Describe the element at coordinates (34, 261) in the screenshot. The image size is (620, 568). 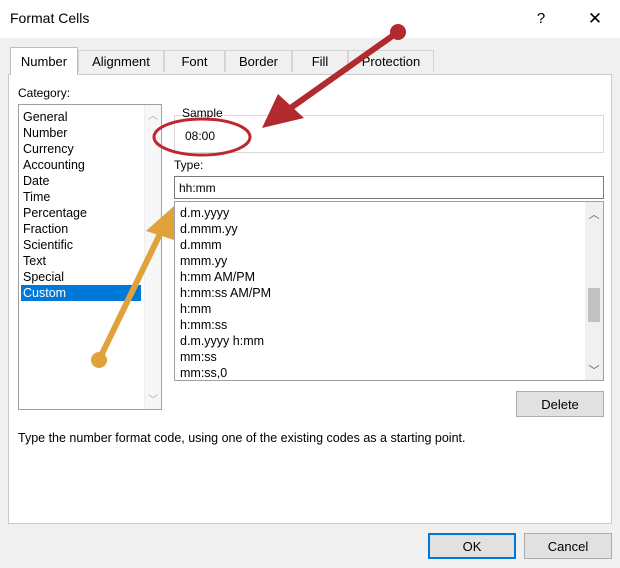
I see `category-item-text: Text` at that location.